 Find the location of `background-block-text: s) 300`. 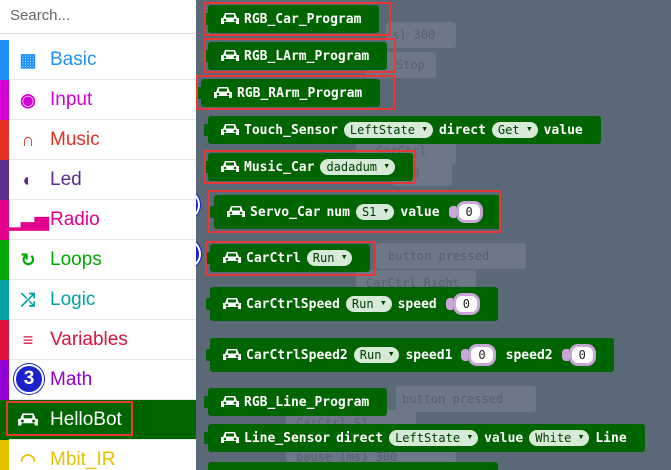

background-block-text: s) 300 is located at coordinates (414, 35).